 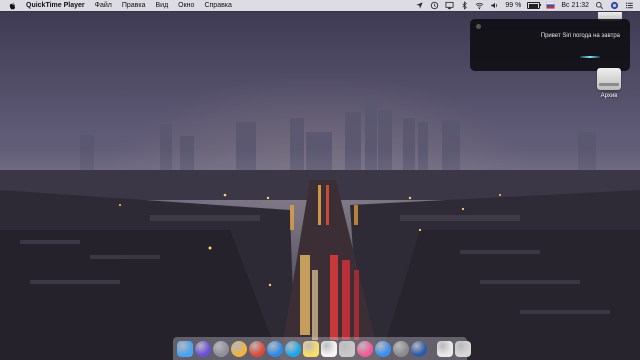 What do you see at coordinates (383, 348) in the screenshot?
I see `app-store-icon` at bounding box center [383, 348].